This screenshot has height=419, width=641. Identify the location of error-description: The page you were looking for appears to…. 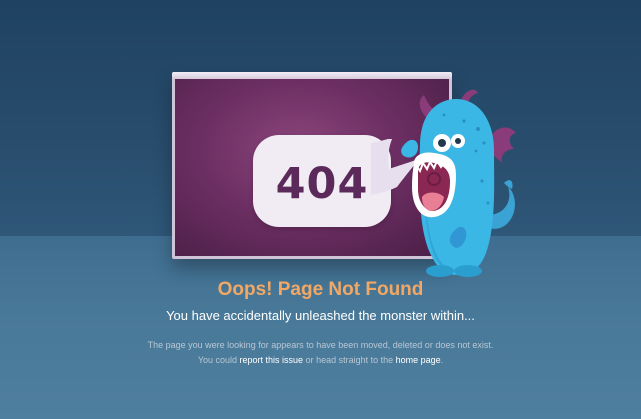
(320, 353).